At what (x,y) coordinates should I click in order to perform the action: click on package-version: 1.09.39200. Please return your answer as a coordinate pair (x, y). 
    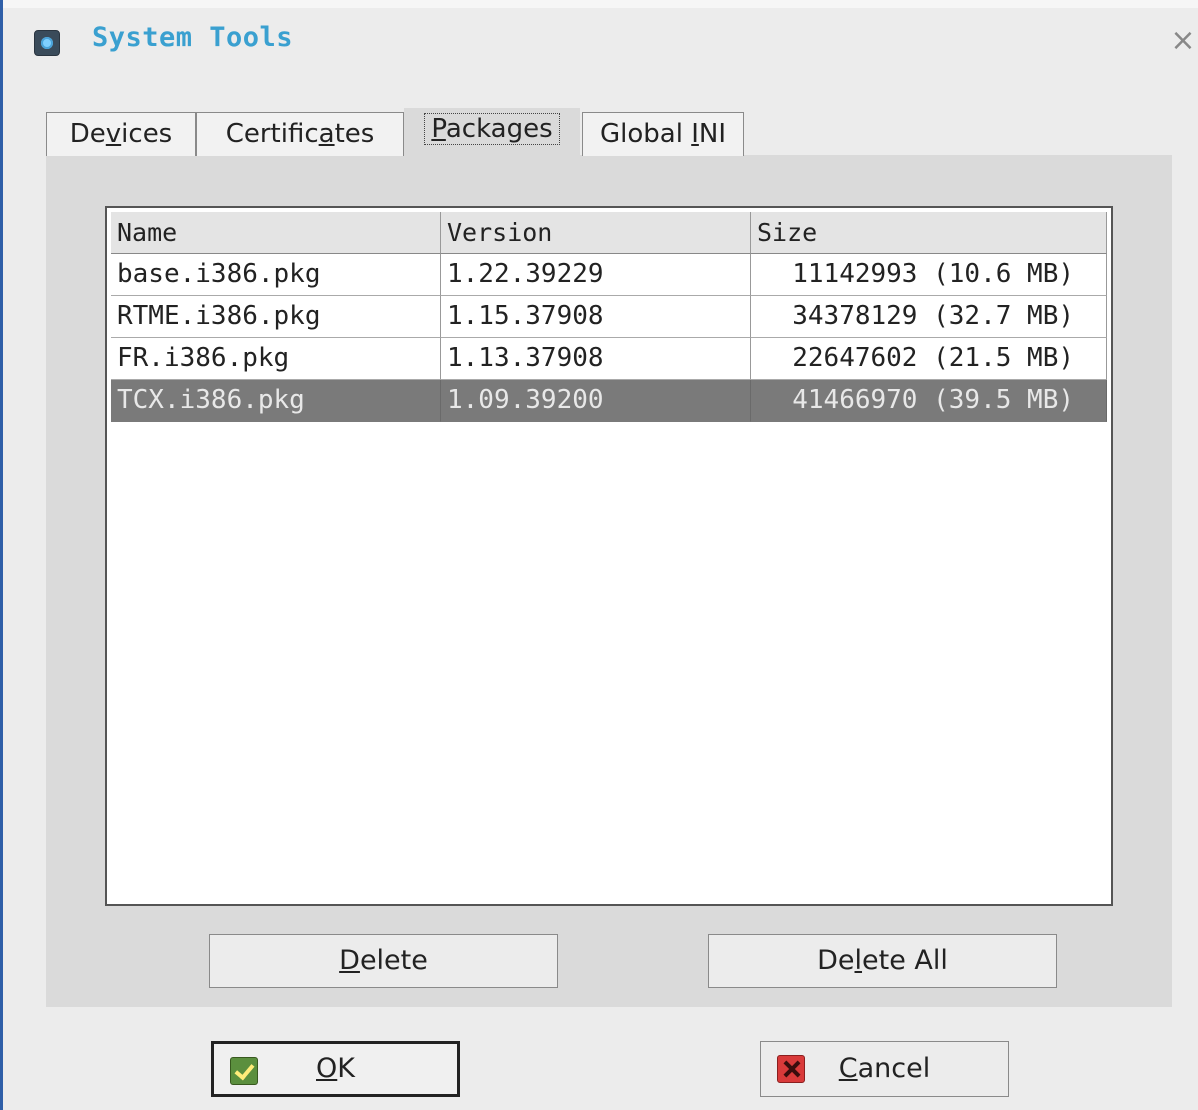
    Looking at the image, I should click on (596, 401).